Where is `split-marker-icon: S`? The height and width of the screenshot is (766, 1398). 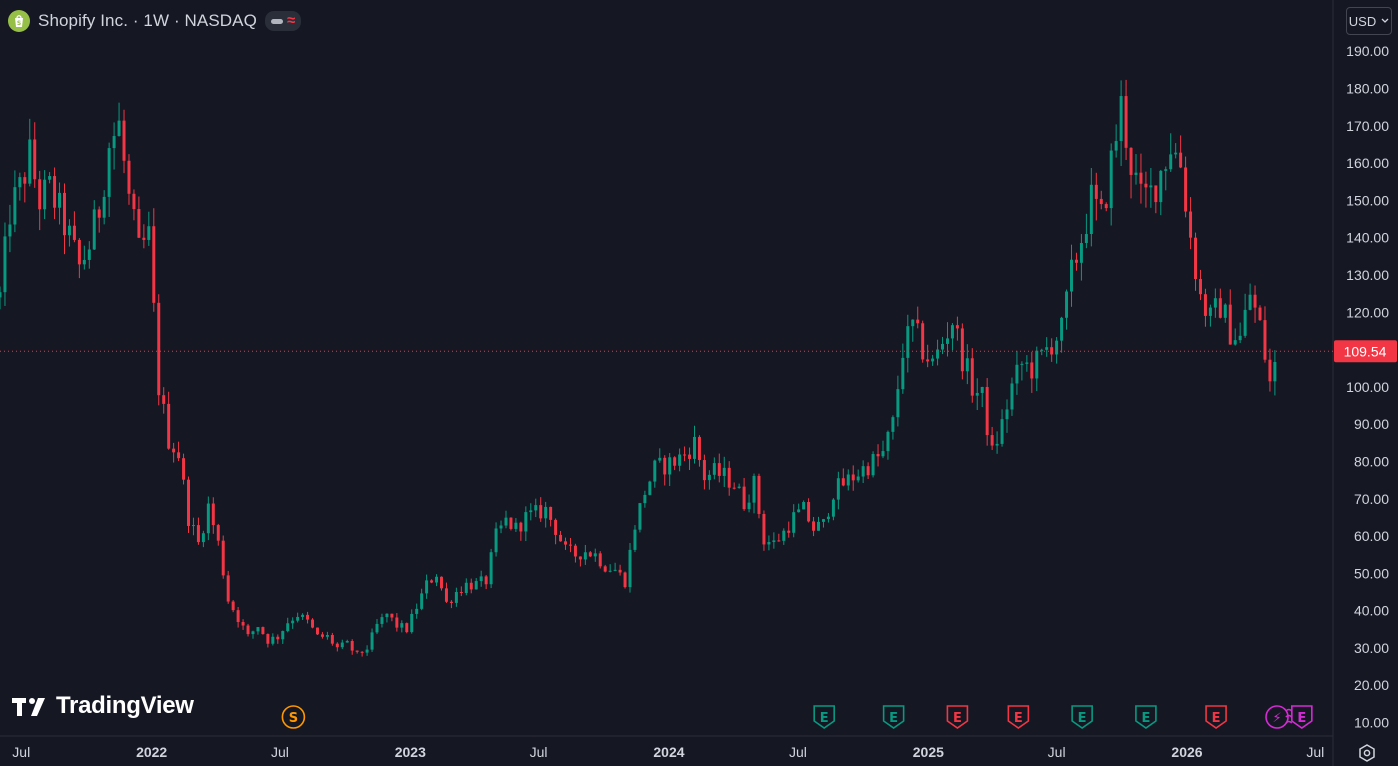 split-marker-icon: S is located at coordinates (293, 717).